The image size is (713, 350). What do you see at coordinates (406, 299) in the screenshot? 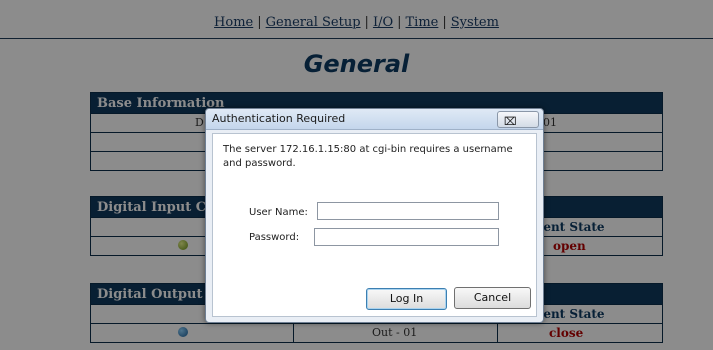
I see `login-button: Log In` at bounding box center [406, 299].